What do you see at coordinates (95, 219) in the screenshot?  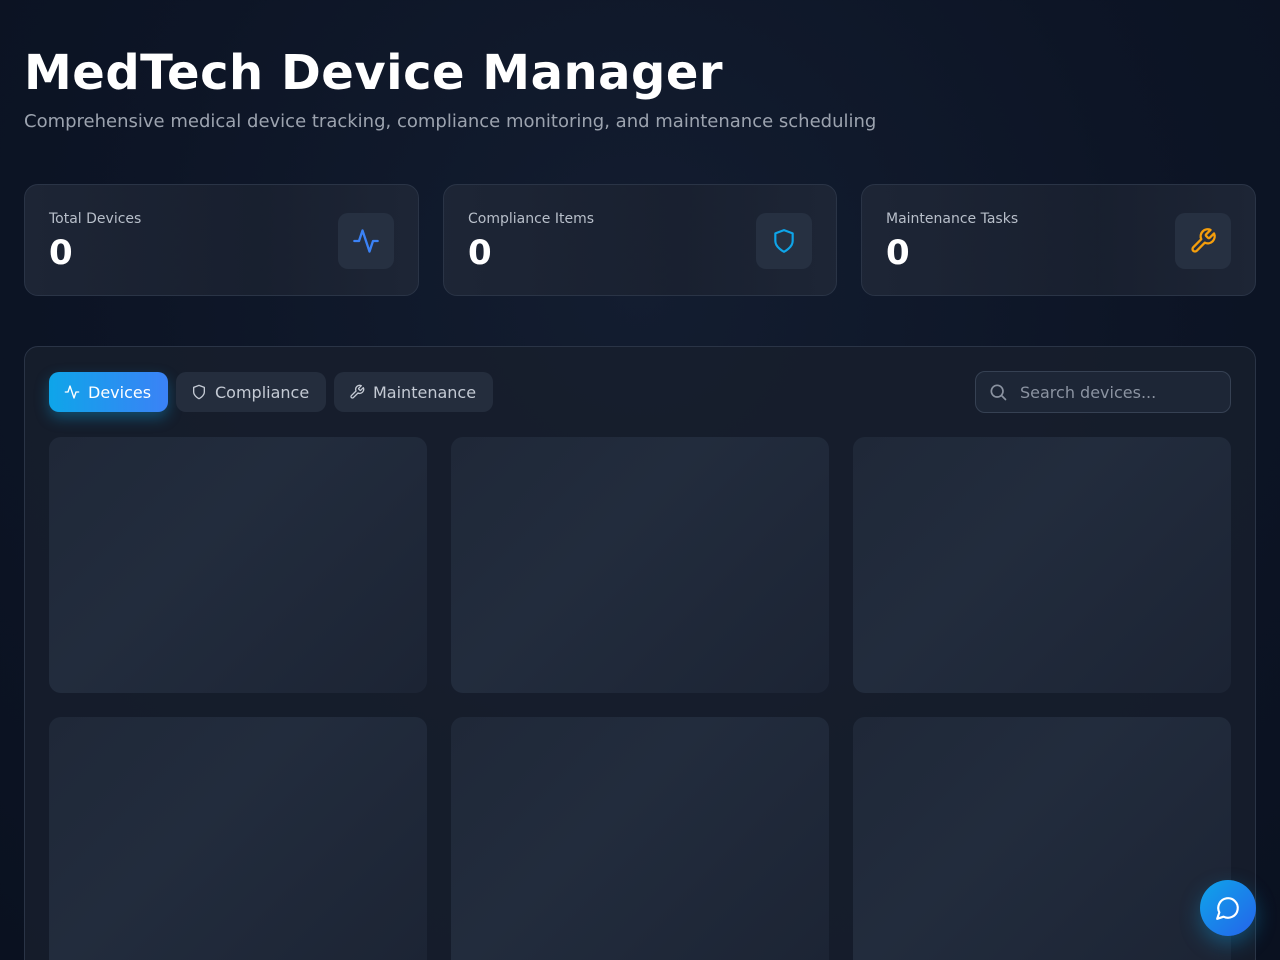 I see `stat-label: Total Devices` at bounding box center [95, 219].